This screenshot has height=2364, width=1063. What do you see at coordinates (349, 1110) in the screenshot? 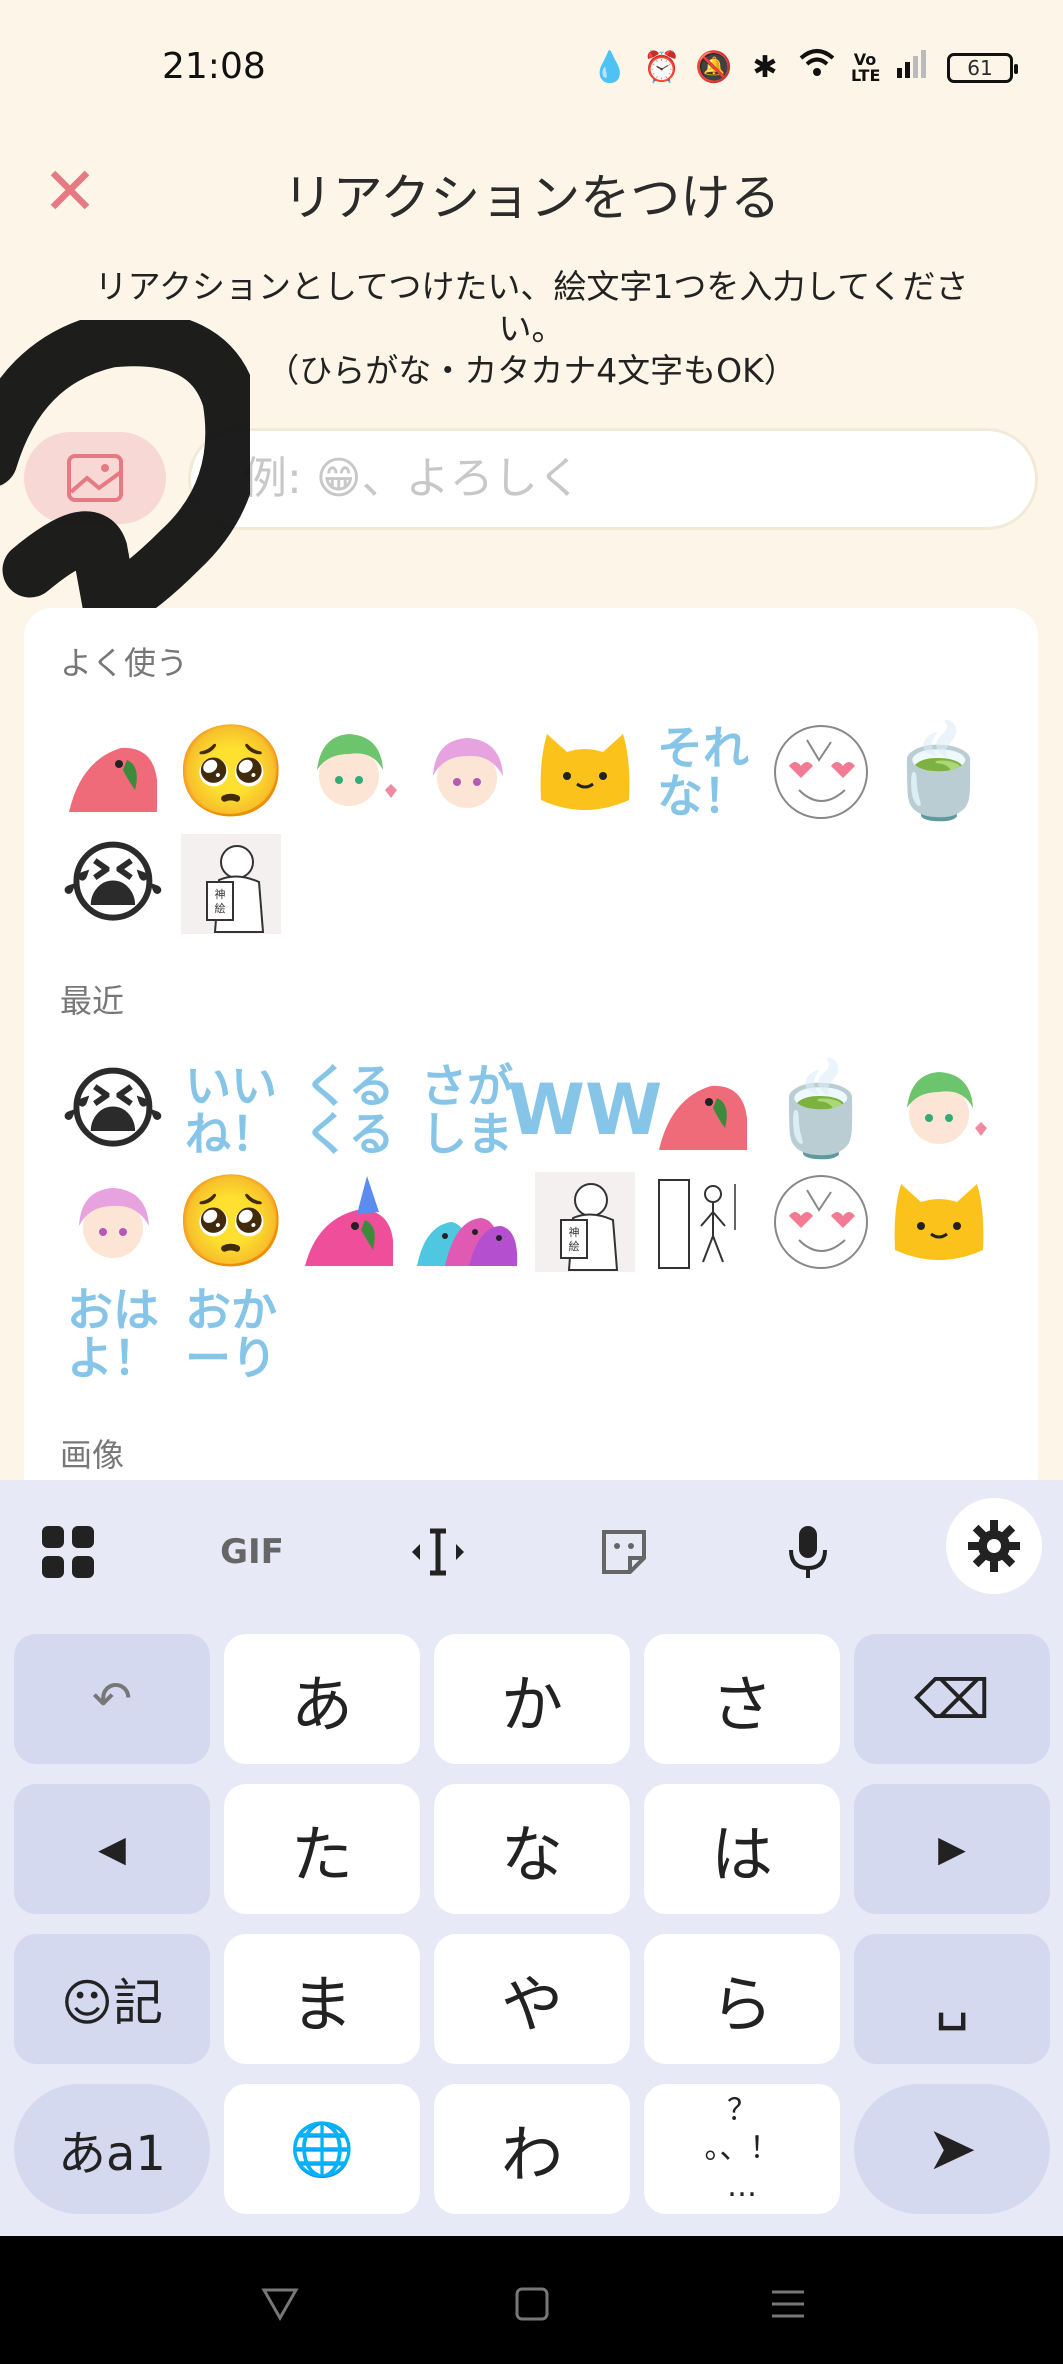
I see `text-emoji-item: くる くる` at bounding box center [349, 1110].